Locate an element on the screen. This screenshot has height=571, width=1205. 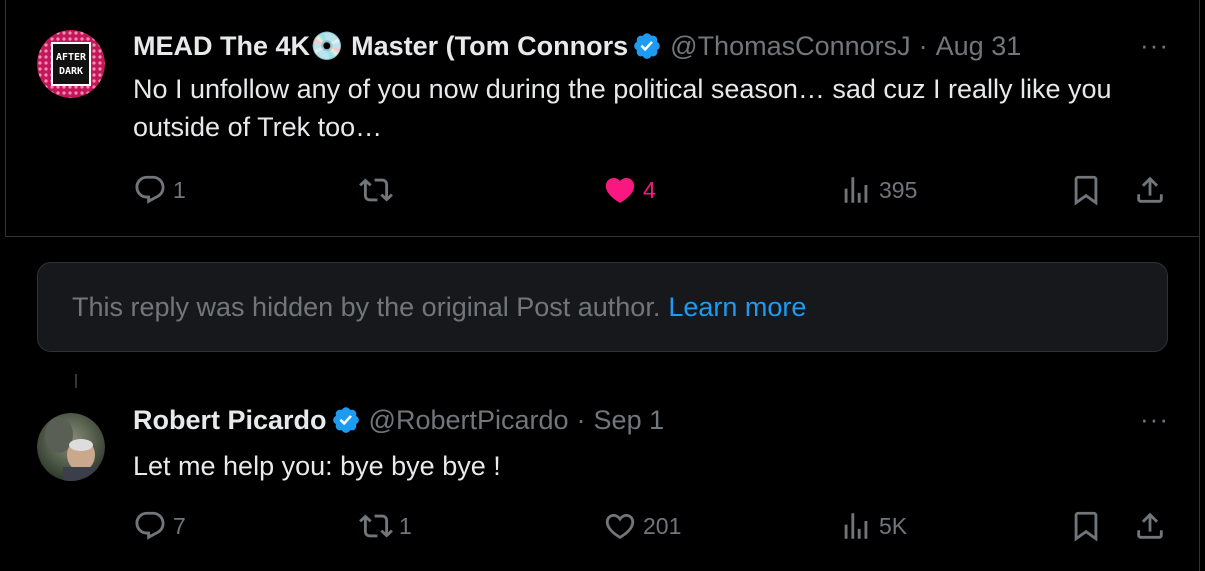
repost-button is located at coordinates (379, 190).